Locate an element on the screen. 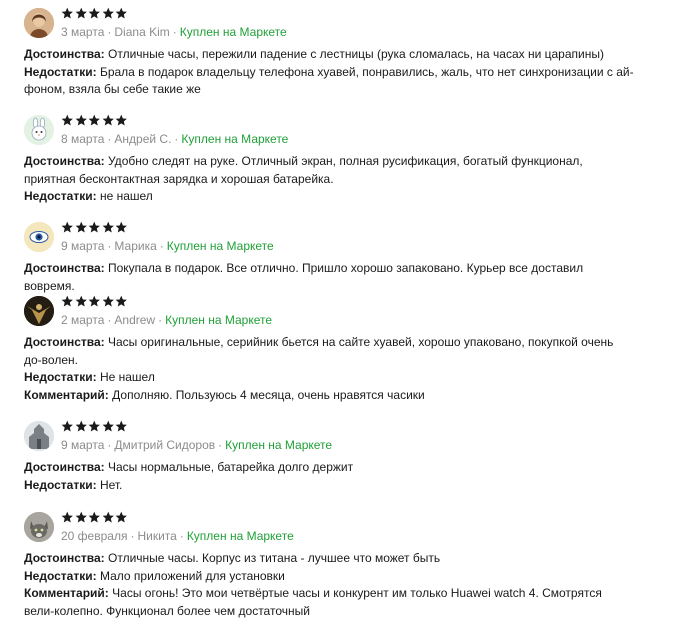 Image resolution: width=680 pixels, height=627 pixels. review-author: Andrew is located at coordinates (134, 320).